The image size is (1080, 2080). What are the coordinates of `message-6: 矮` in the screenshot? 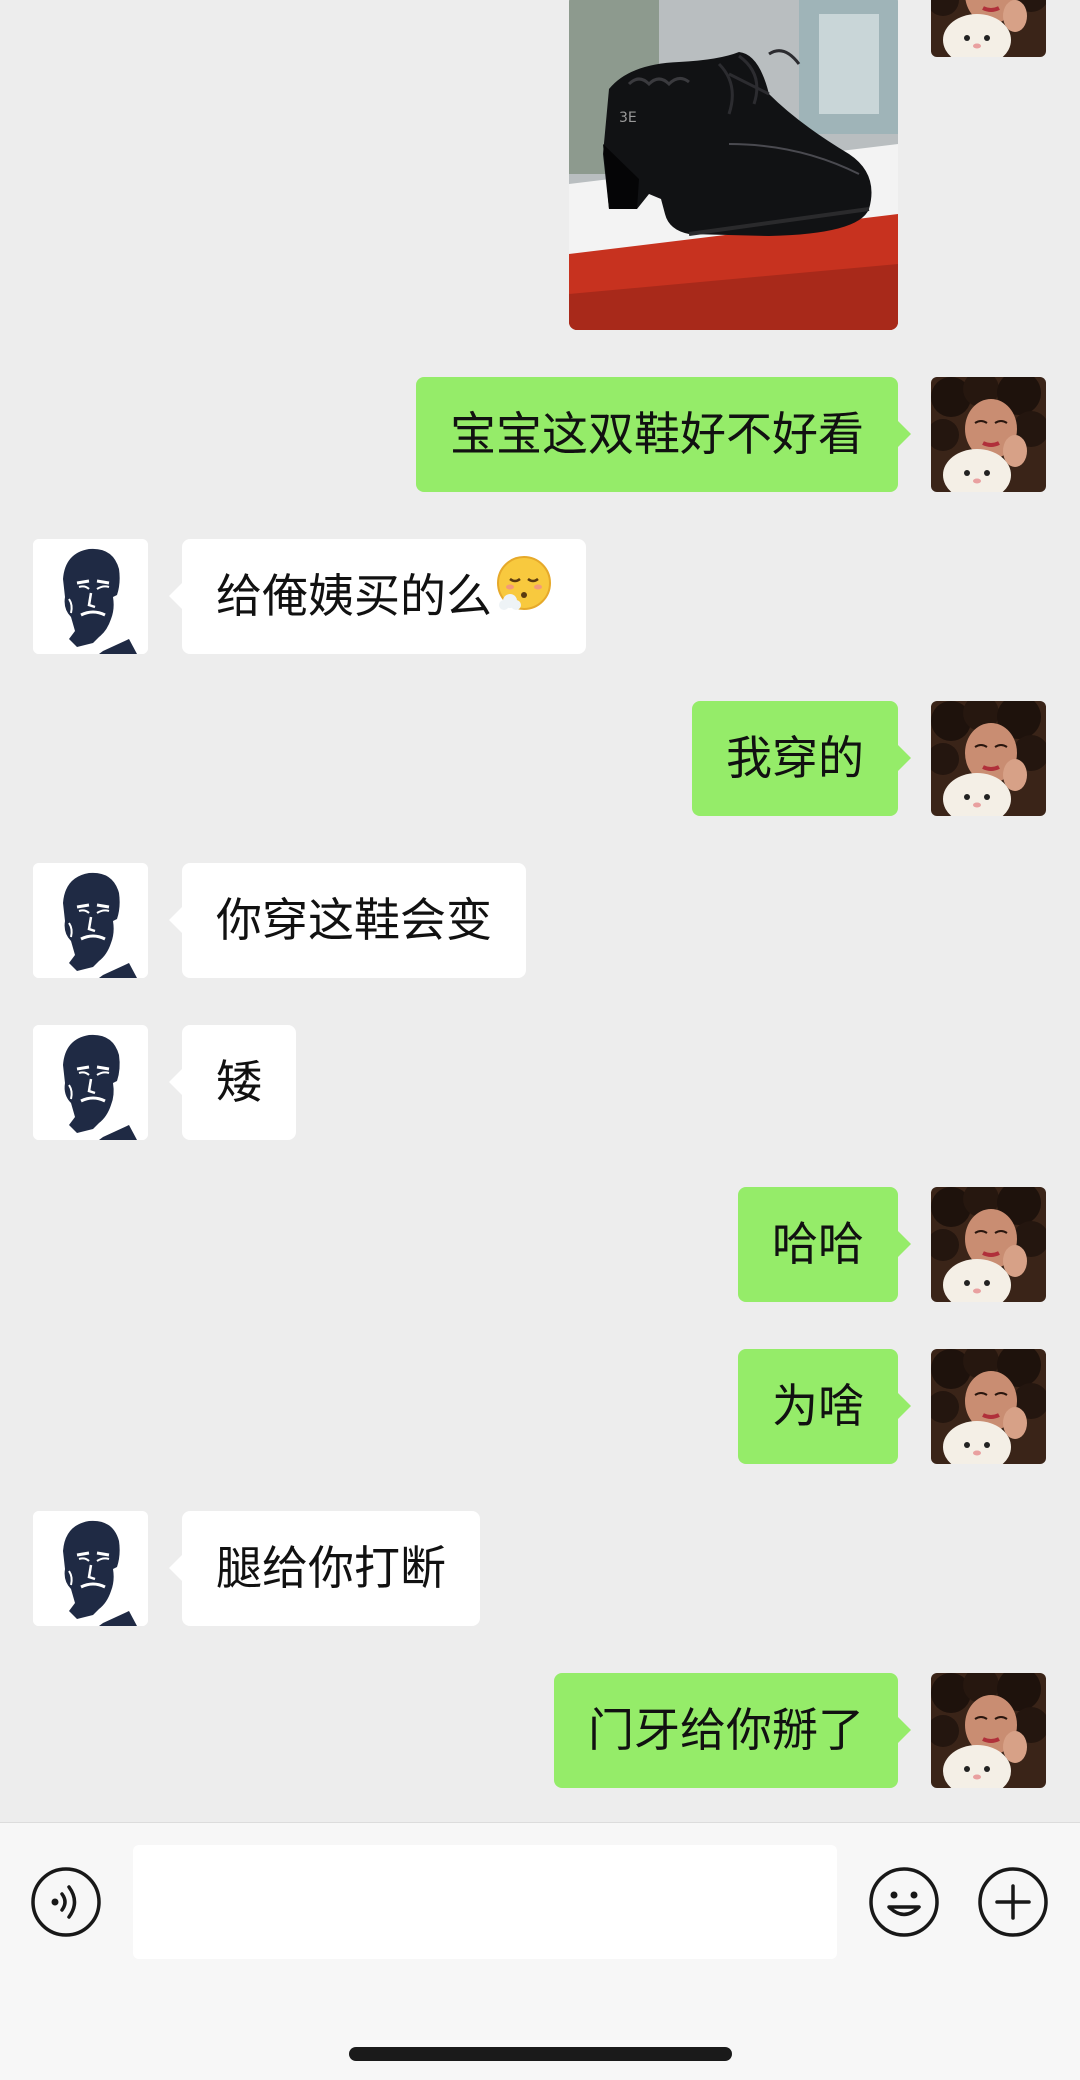 It's located at (540, 1082).